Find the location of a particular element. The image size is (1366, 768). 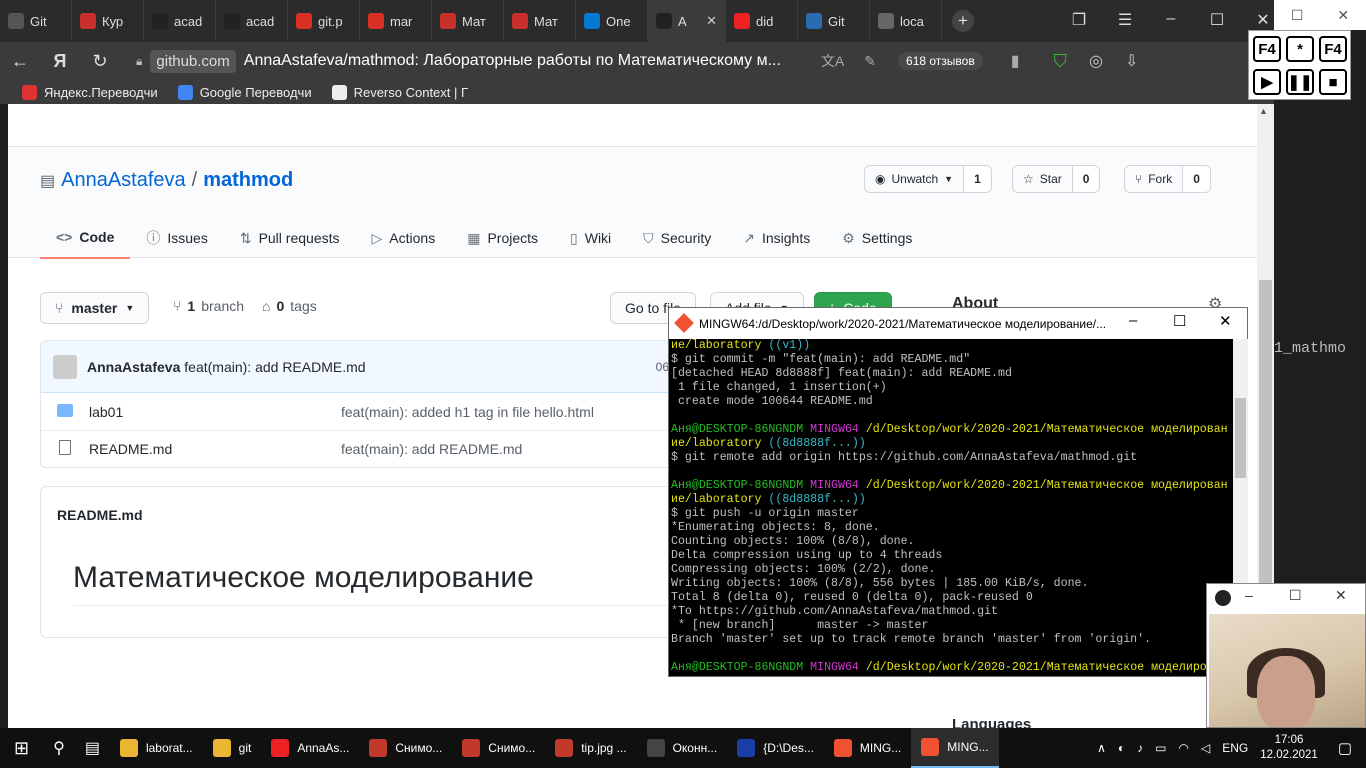

search-icon: ⚲ is located at coordinates (59, 748).